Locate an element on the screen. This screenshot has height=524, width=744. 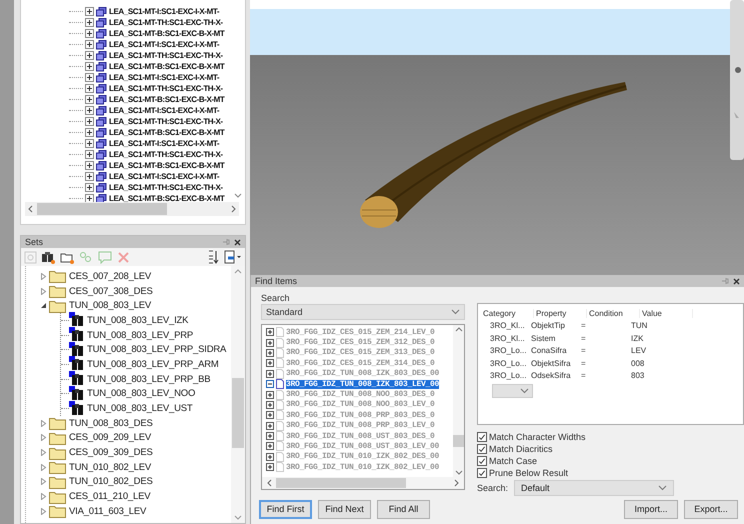
search-set: TUN_008_803_LEV_PRP_BB is located at coordinates (148, 379).